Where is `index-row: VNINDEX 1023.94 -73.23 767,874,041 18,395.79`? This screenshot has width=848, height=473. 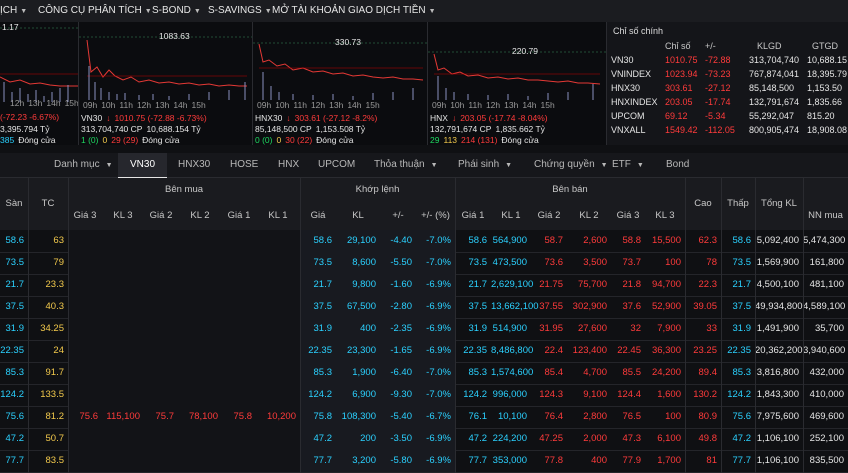 index-row: VNINDEX 1023.94 -73.23 767,874,041 18,395.79 is located at coordinates (727, 75).